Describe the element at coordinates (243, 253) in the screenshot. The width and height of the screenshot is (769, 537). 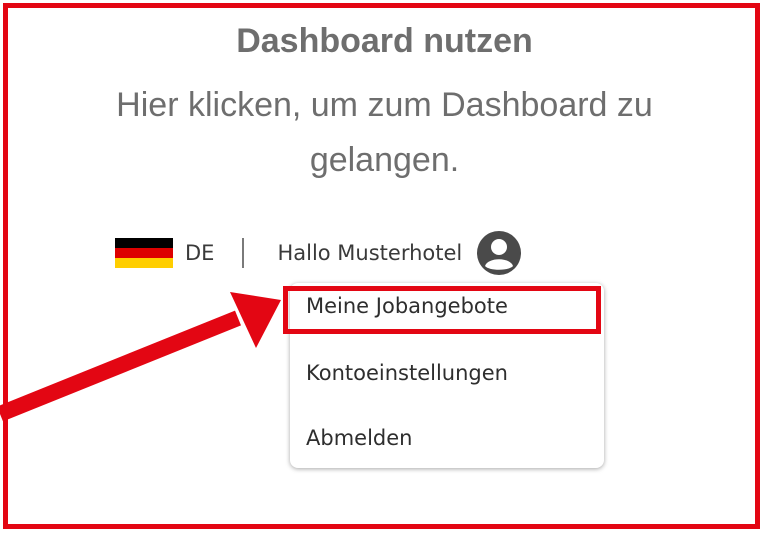
I see `header-separator` at that location.